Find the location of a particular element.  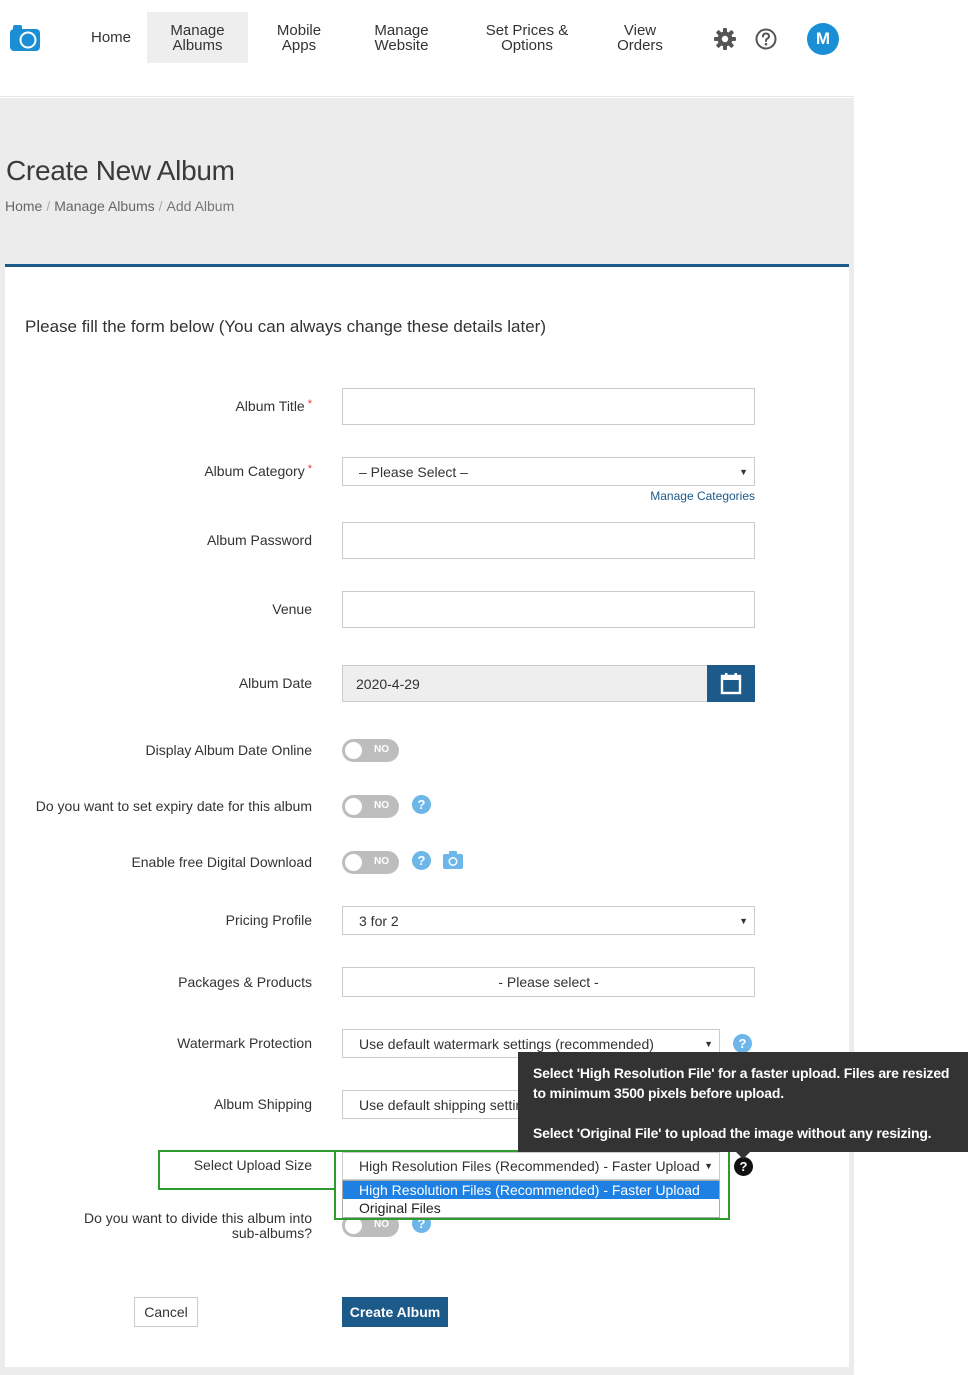

album-date-label: Album Date is located at coordinates (275, 683).